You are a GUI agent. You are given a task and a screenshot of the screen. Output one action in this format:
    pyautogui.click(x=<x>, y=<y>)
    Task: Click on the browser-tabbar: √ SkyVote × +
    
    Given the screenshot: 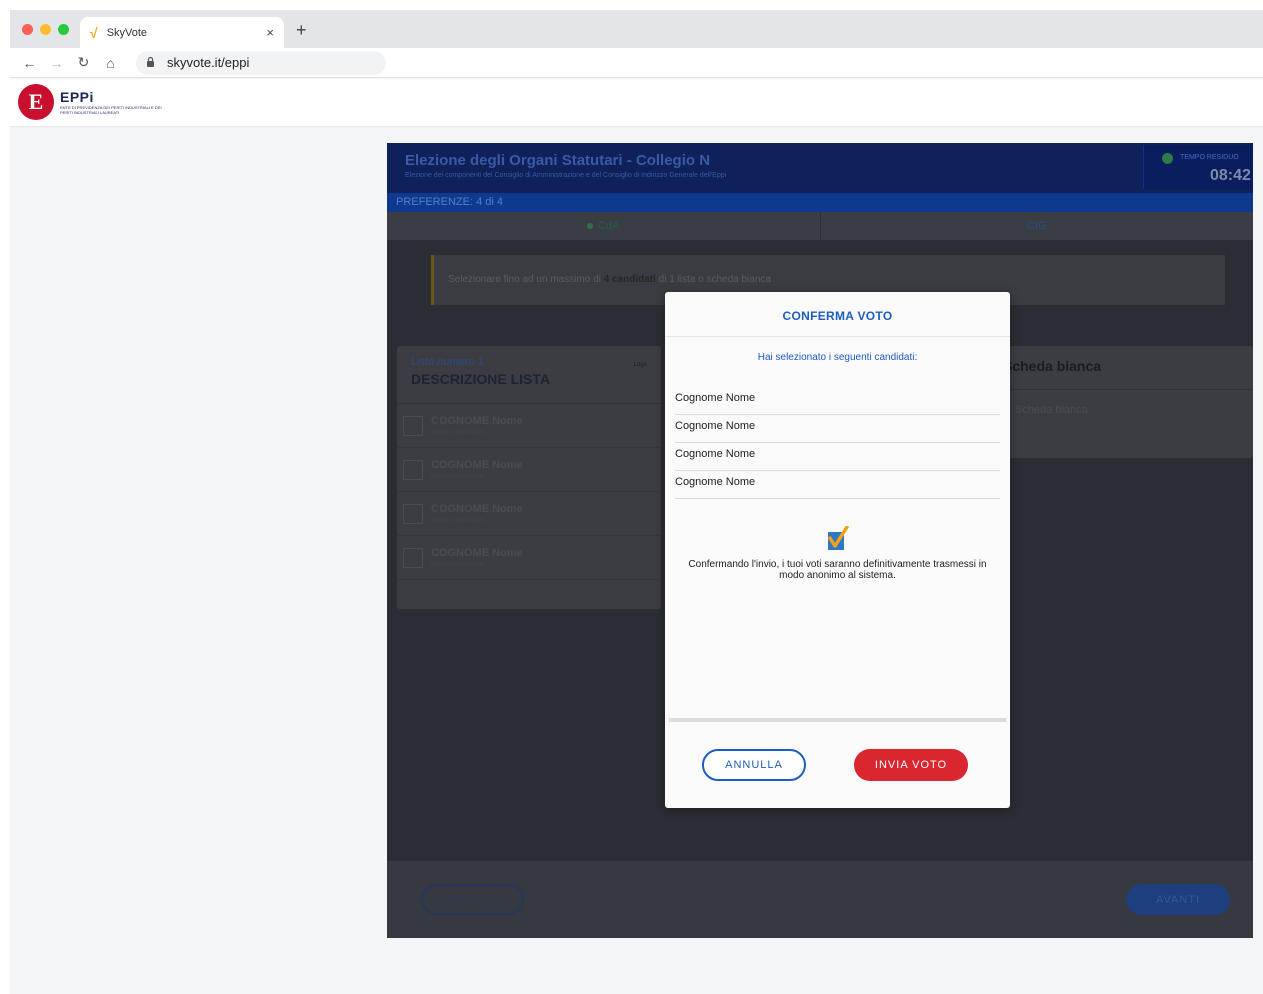 What is the action you would take?
    pyautogui.click(x=636, y=29)
    